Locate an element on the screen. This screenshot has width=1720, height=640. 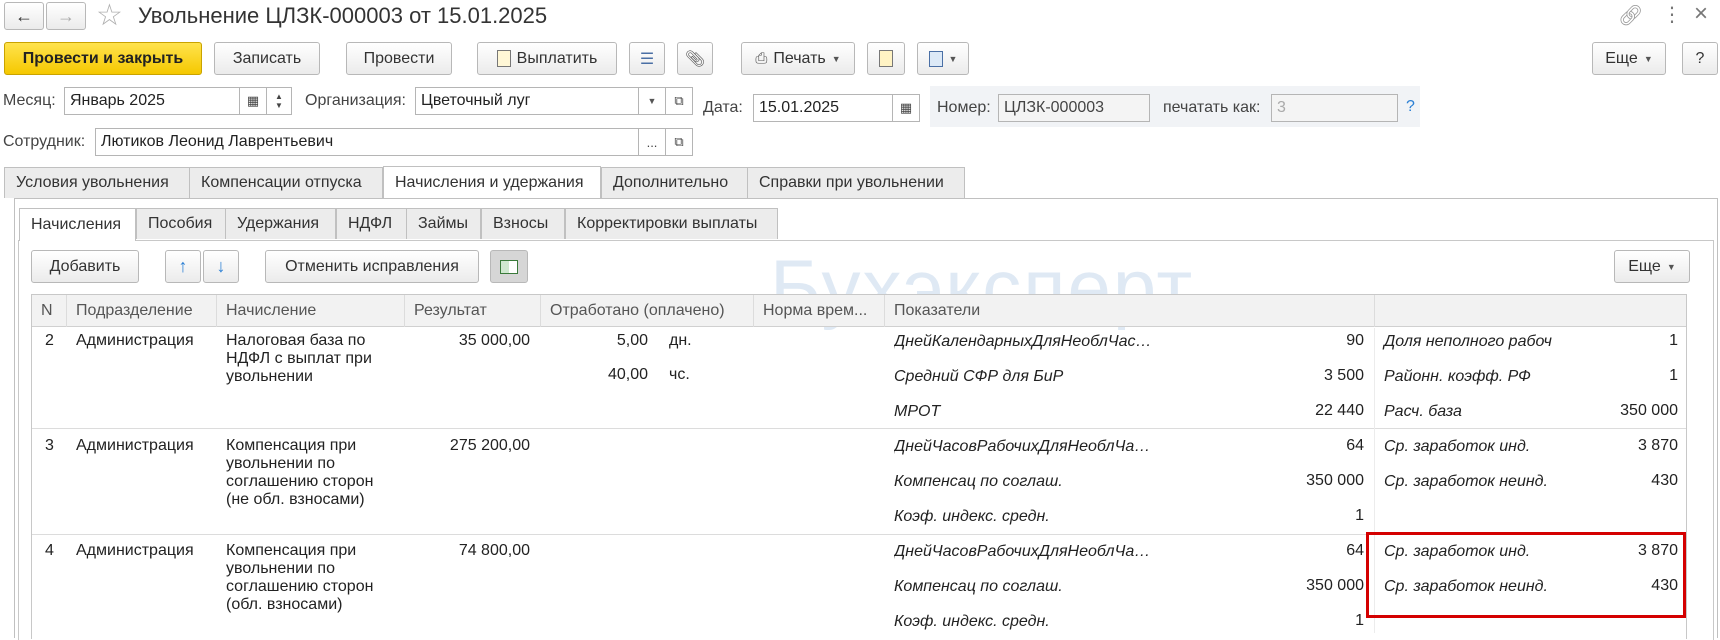
arrow-left-icon: ← is located at coordinates (24, 15).